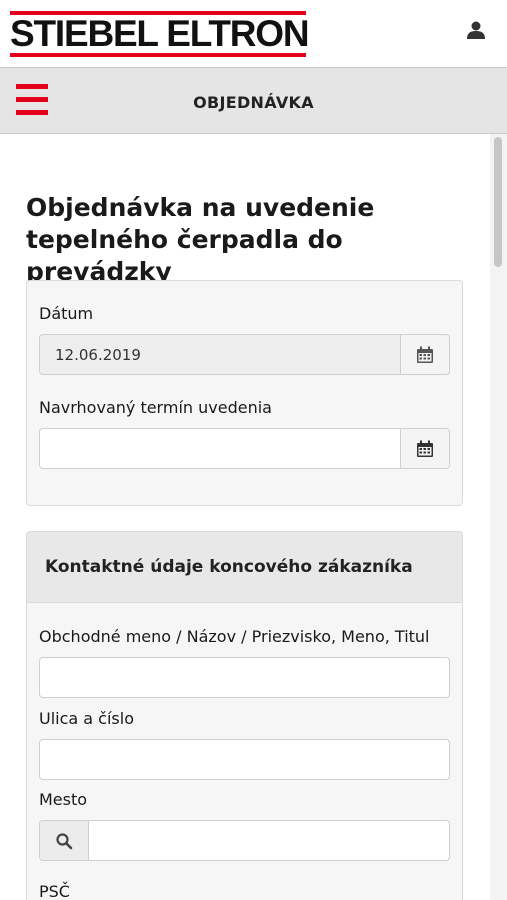 The width and height of the screenshot is (507, 900). I want to click on search-icon, so click(64, 841).